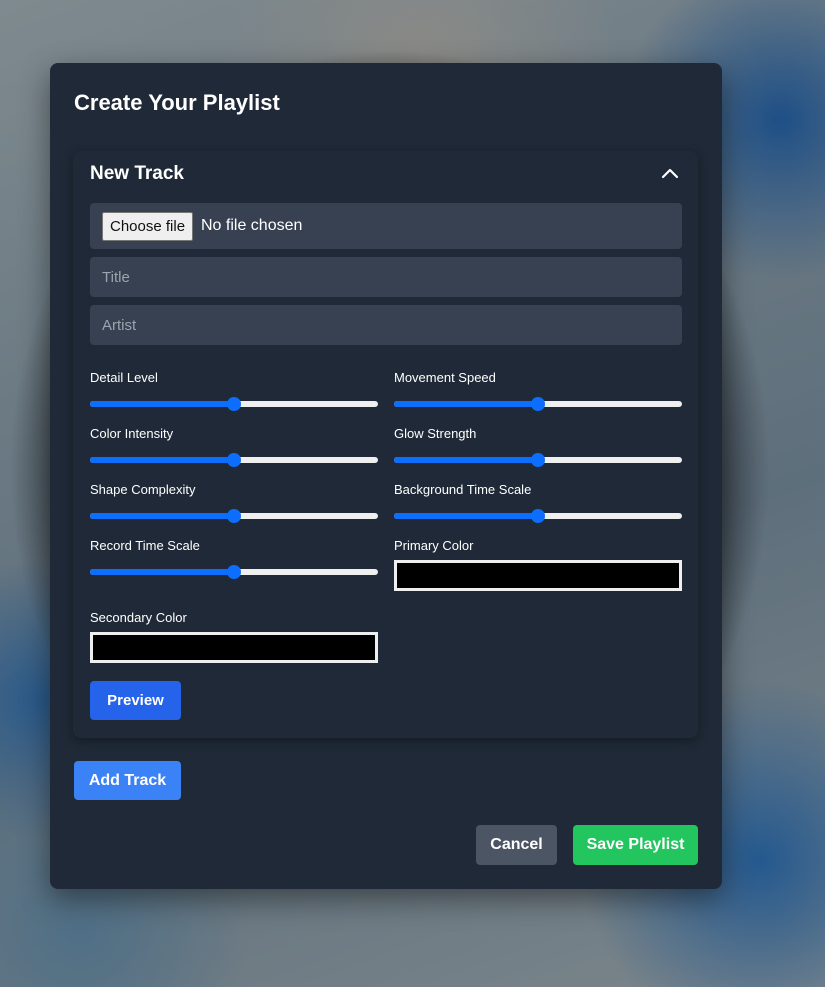 The width and height of the screenshot is (825, 987). Describe the element at coordinates (463, 489) in the screenshot. I see `slider-label: Background Time Scale` at that location.